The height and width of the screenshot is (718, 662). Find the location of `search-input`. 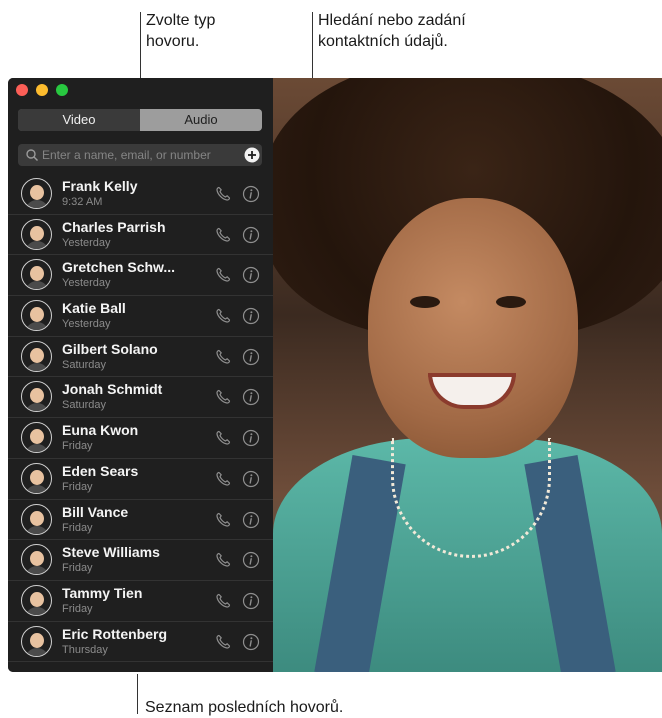

search-input is located at coordinates (137, 155).